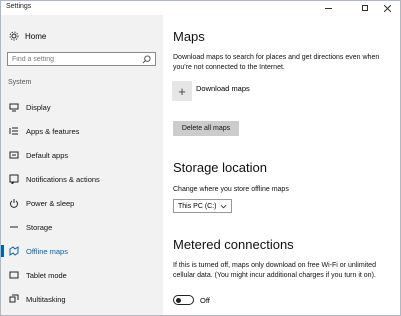  I want to click on sidebar-item-label: Tablet mode, so click(46, 275).